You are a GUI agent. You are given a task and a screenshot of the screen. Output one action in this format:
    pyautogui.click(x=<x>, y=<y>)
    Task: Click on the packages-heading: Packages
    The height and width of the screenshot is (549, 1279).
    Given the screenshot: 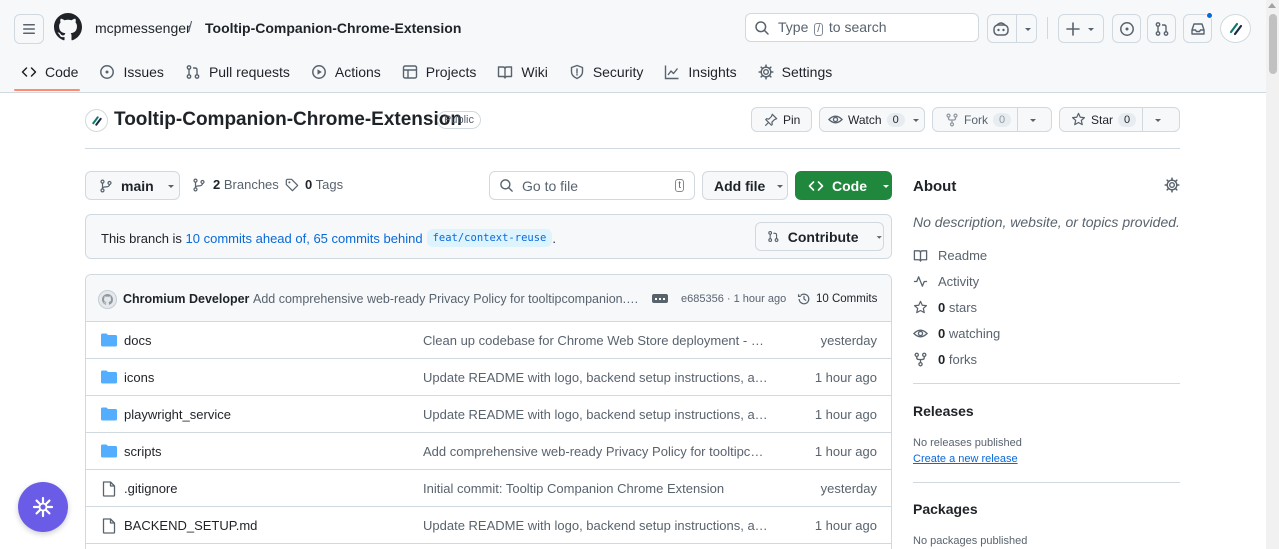 What is the action you would take?
    pyautogui.click(x=945, y=509)
    